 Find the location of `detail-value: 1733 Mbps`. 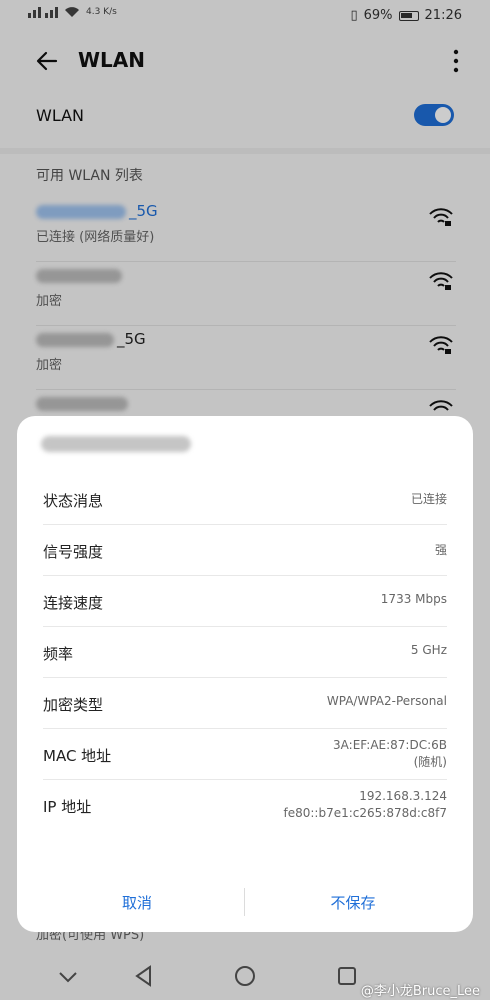

detail-value: 1733 Mbps is located at coordinates (413, 599).